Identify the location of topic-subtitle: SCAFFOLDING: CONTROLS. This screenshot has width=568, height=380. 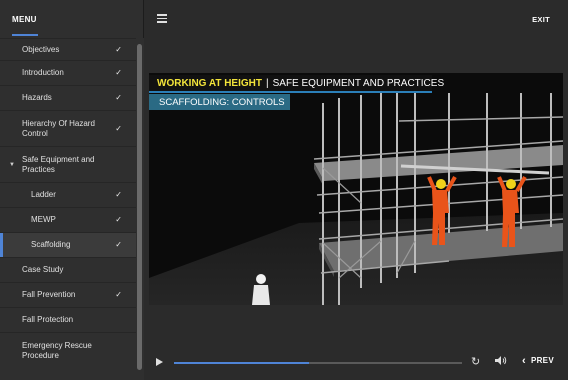
(219, 102).